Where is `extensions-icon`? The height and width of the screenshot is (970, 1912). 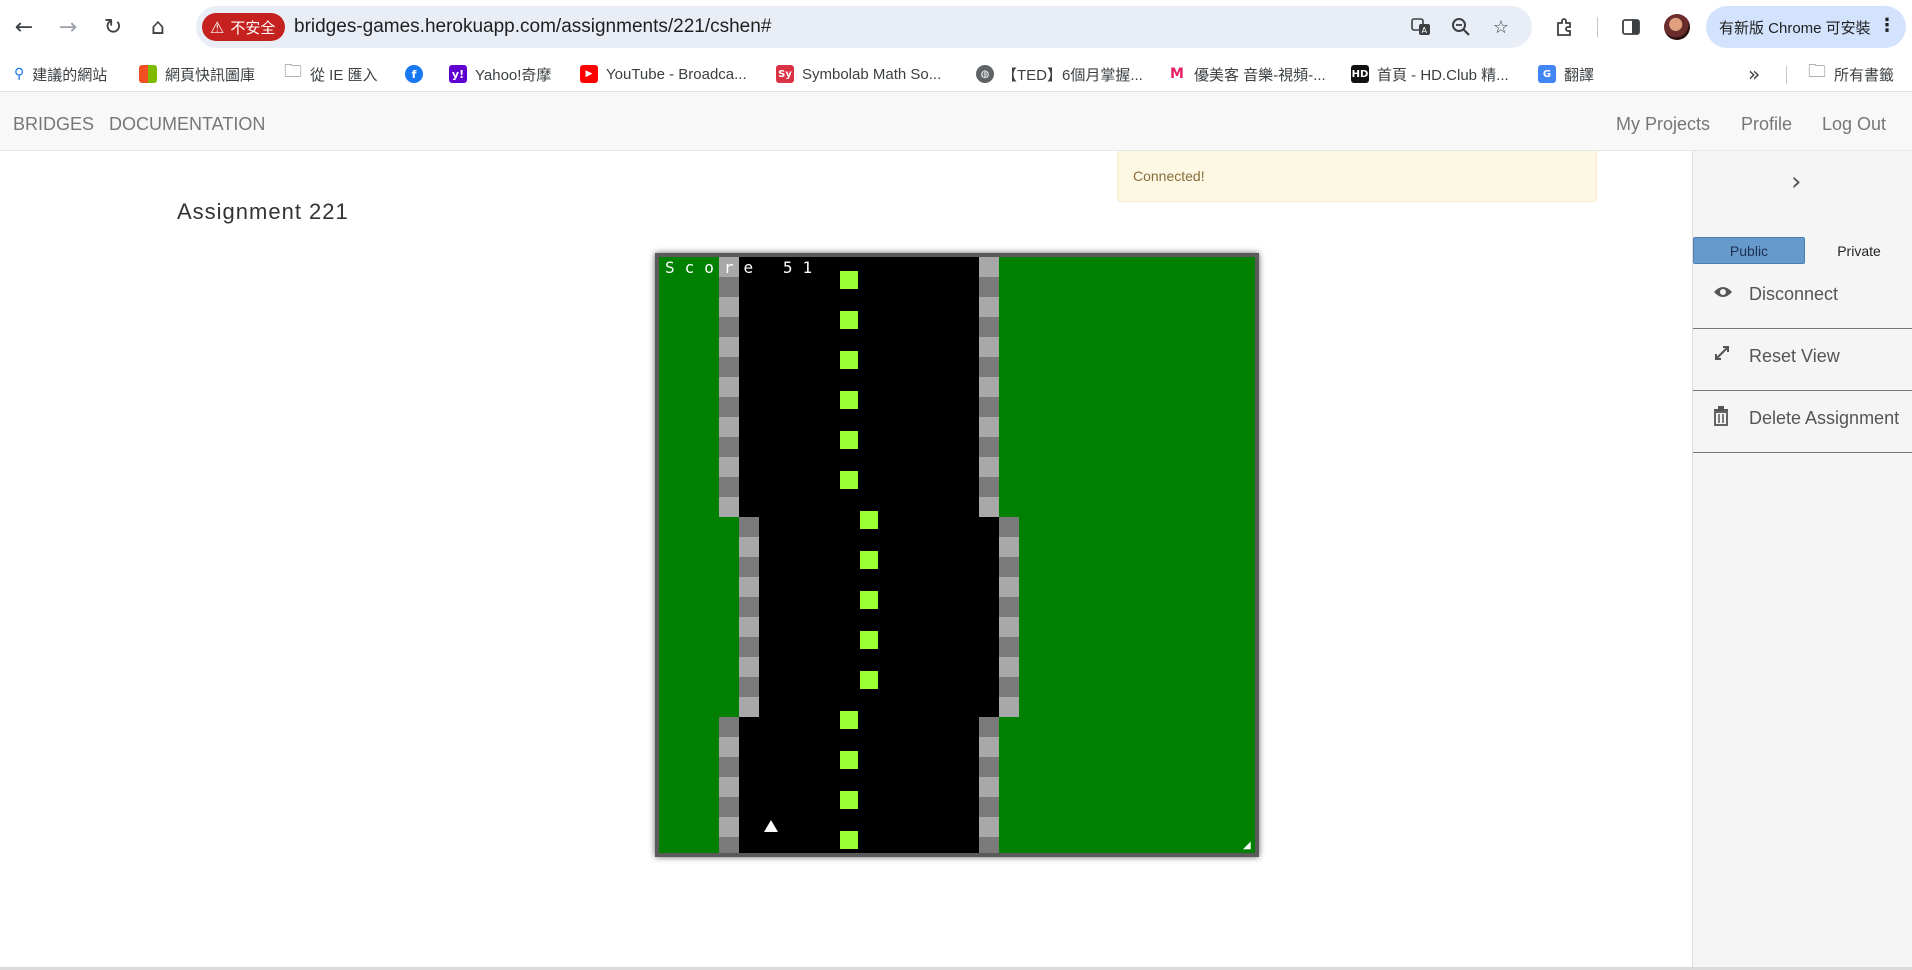 extensions-icon is located at coordinates (1565, 27).